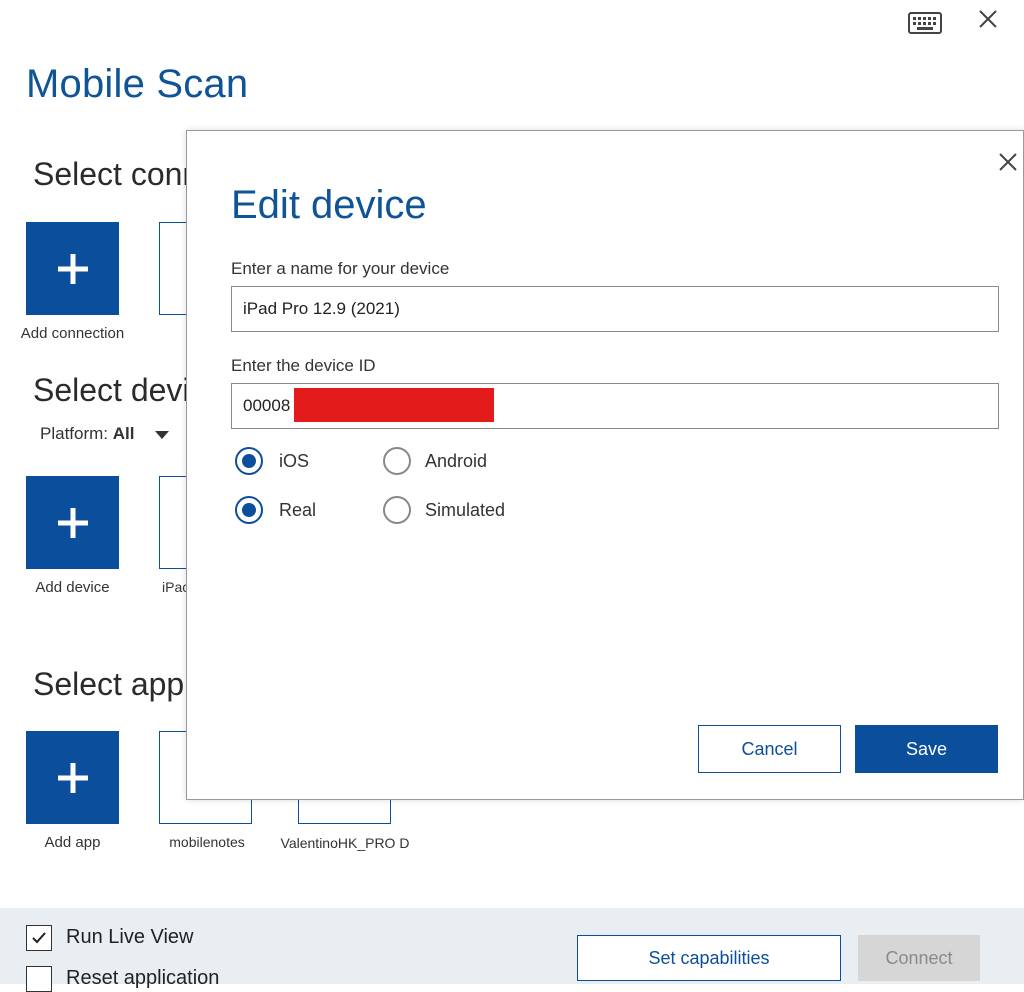  What do you see at coordinates (123, 433) in the screenshot?
I see `platform-value: All` at bounding box center [123, 433].